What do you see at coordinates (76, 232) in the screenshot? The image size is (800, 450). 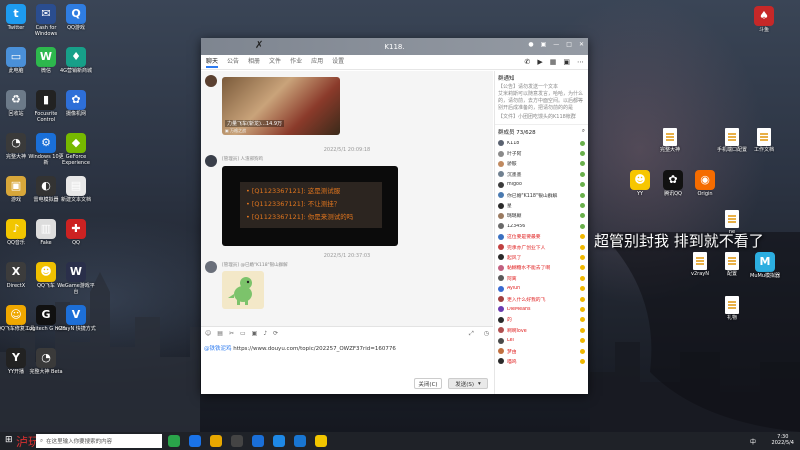 I see `desktop-shortcut: ✚ QQ` at bounding box center [76, 232].